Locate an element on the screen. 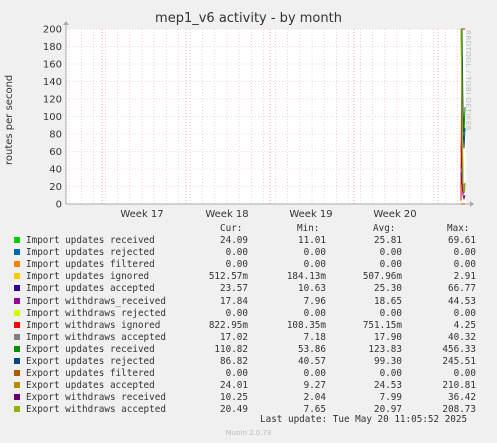 This screenshot has width=497, height=443. legend-label: Import updates filtered is located at coordinates (90, 265).